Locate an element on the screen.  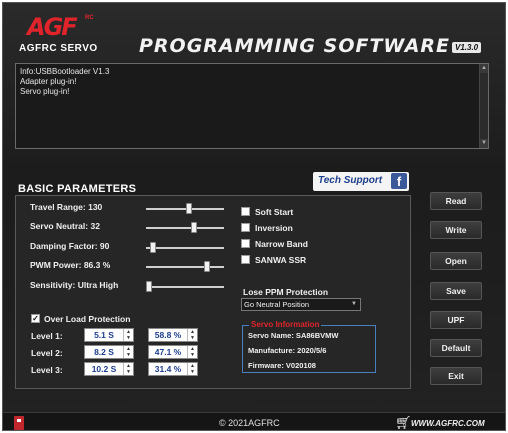
level-1-label: Level 1: is located at coordinates (47, 336).